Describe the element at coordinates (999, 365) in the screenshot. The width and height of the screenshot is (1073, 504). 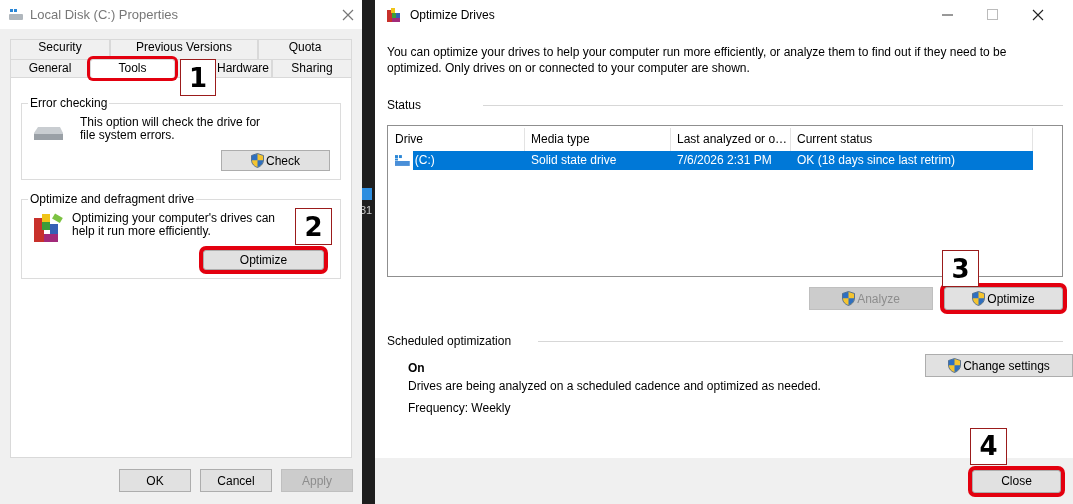
I see `change-settings-button: Change settings` at that location.